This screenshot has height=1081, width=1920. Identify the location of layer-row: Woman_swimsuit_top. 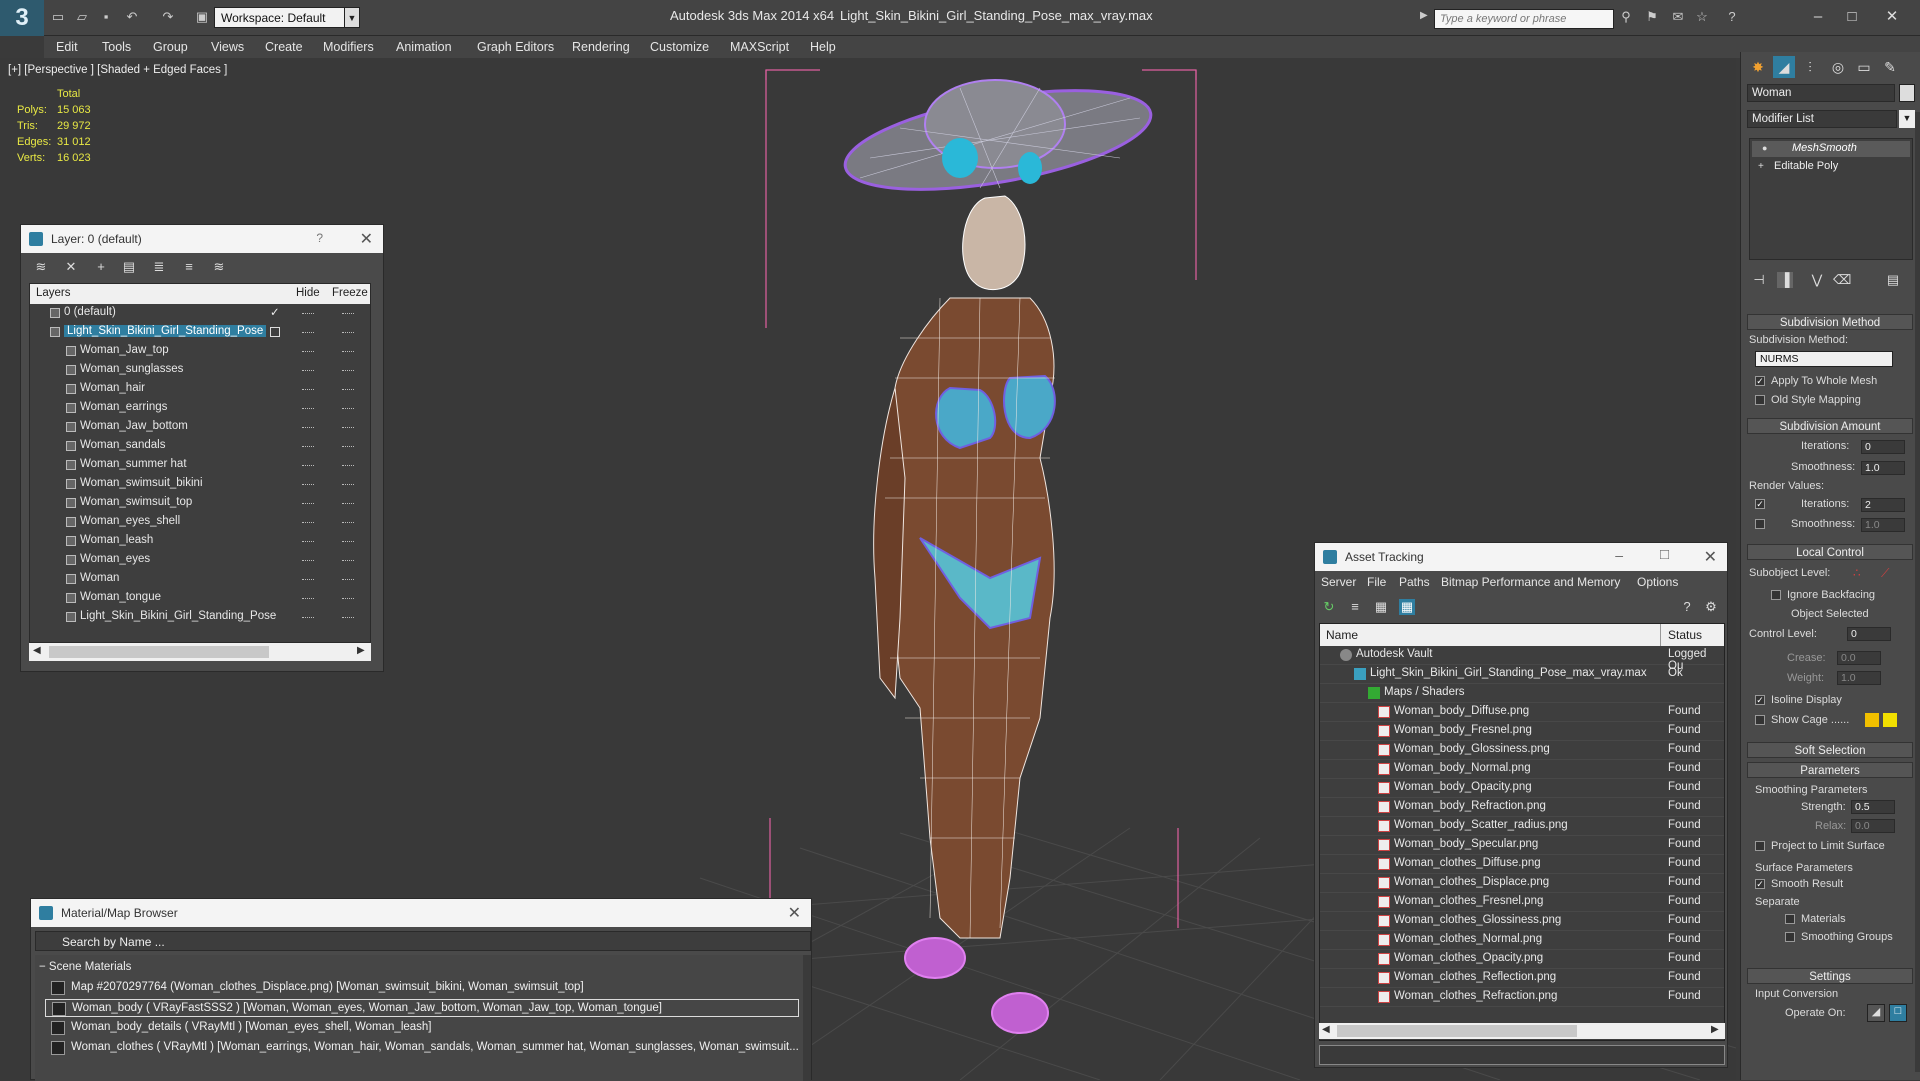
(200, 503).